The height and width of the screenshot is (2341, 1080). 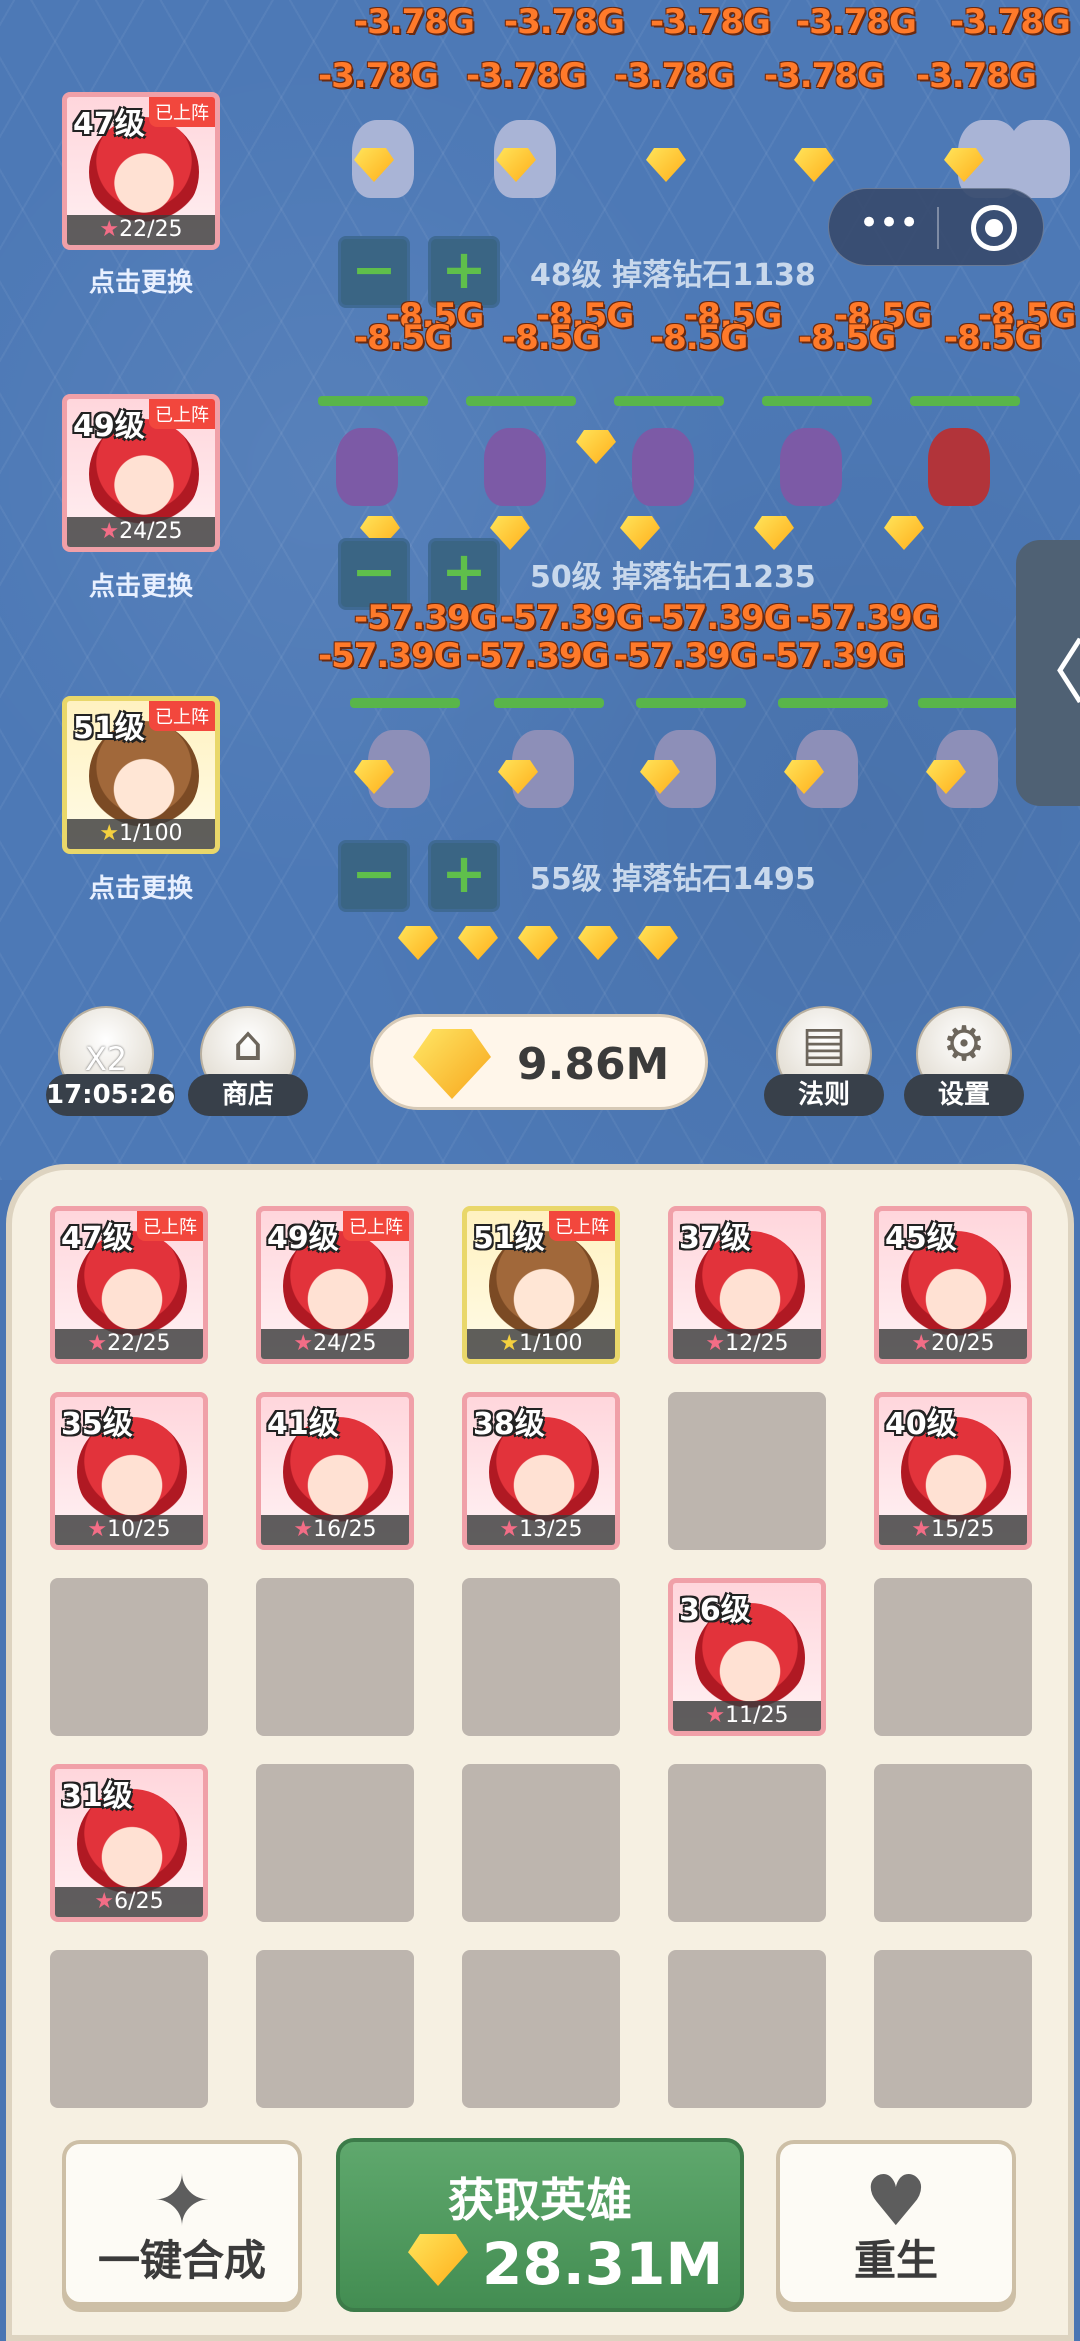 I want to click on target-icon, so click(x=994, y=228).